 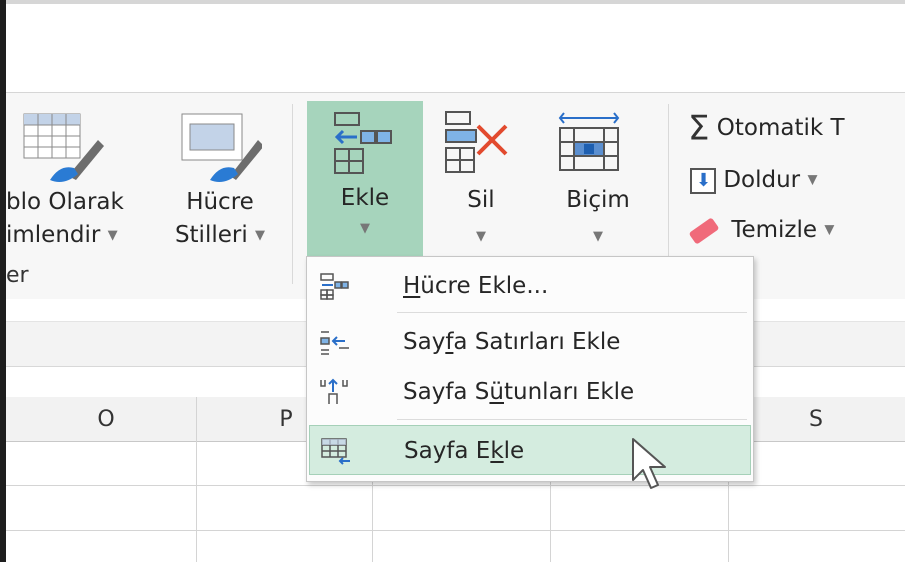 What do you see at coordinates (704, 230) in the screenshot?
I see `eraser-icon` at bounding box center [704, 230].